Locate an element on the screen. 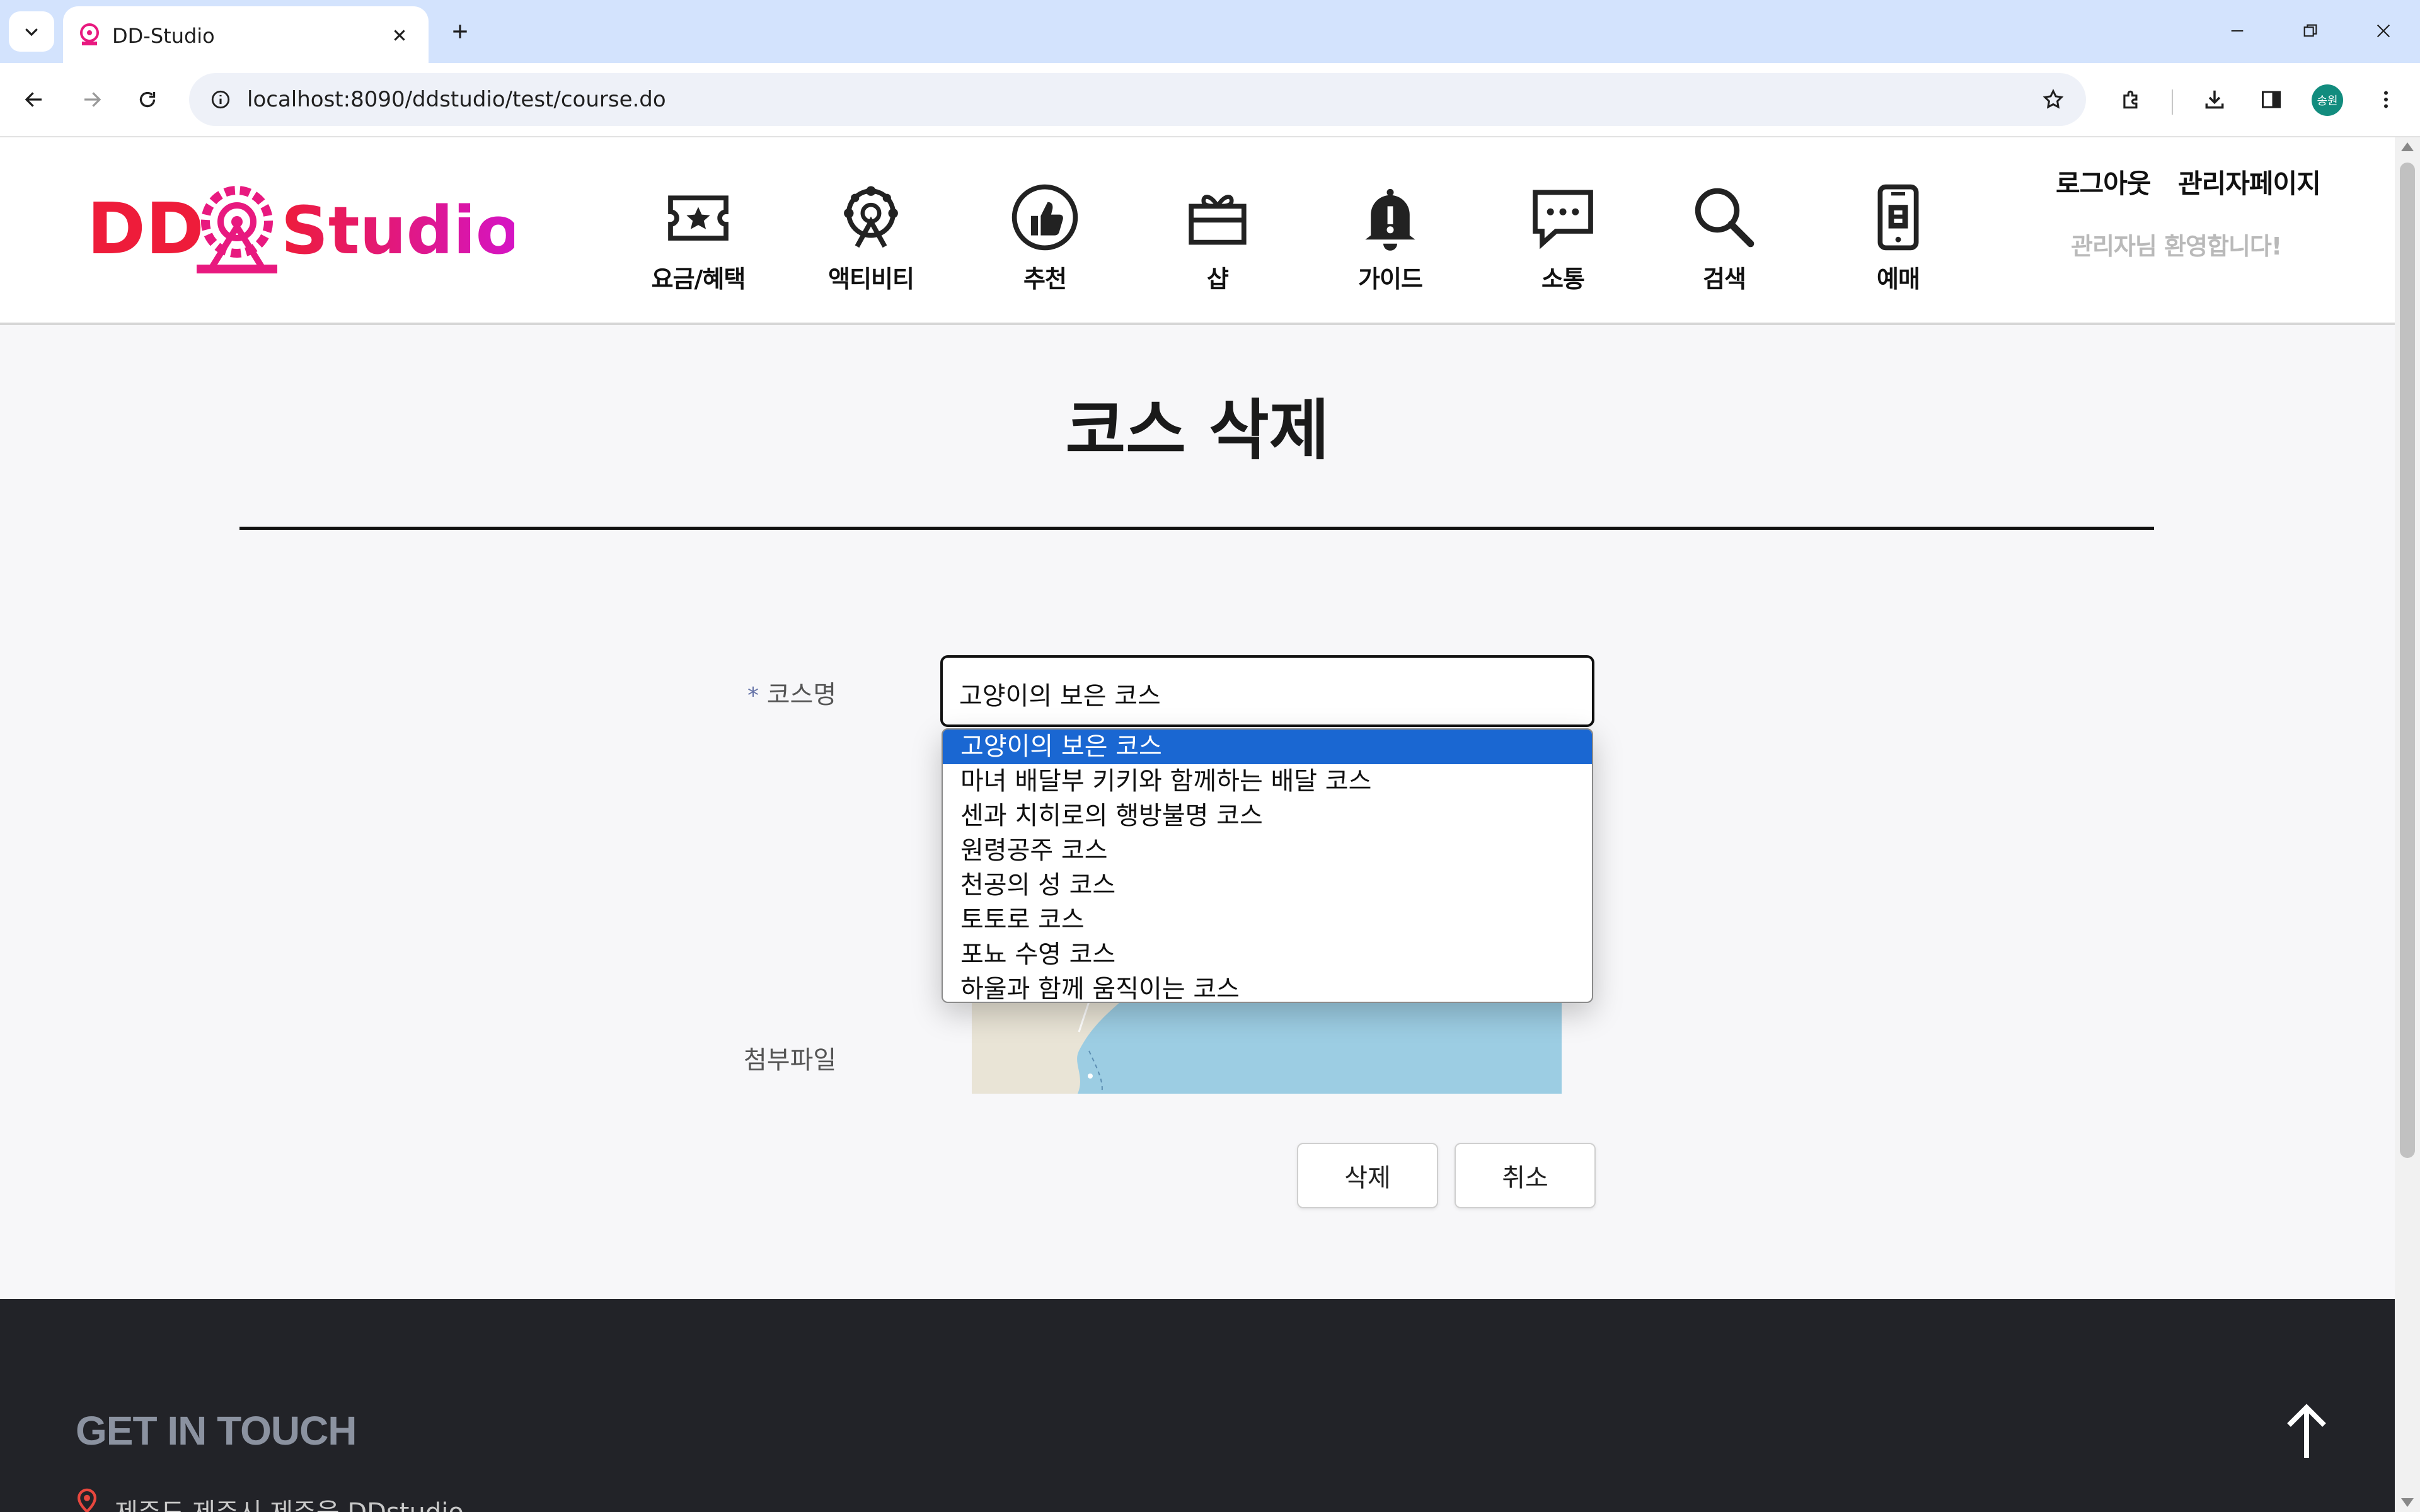 This screenshot has width=2420, height=1512. location-pin-icon is located at coordinates (87, 1500).